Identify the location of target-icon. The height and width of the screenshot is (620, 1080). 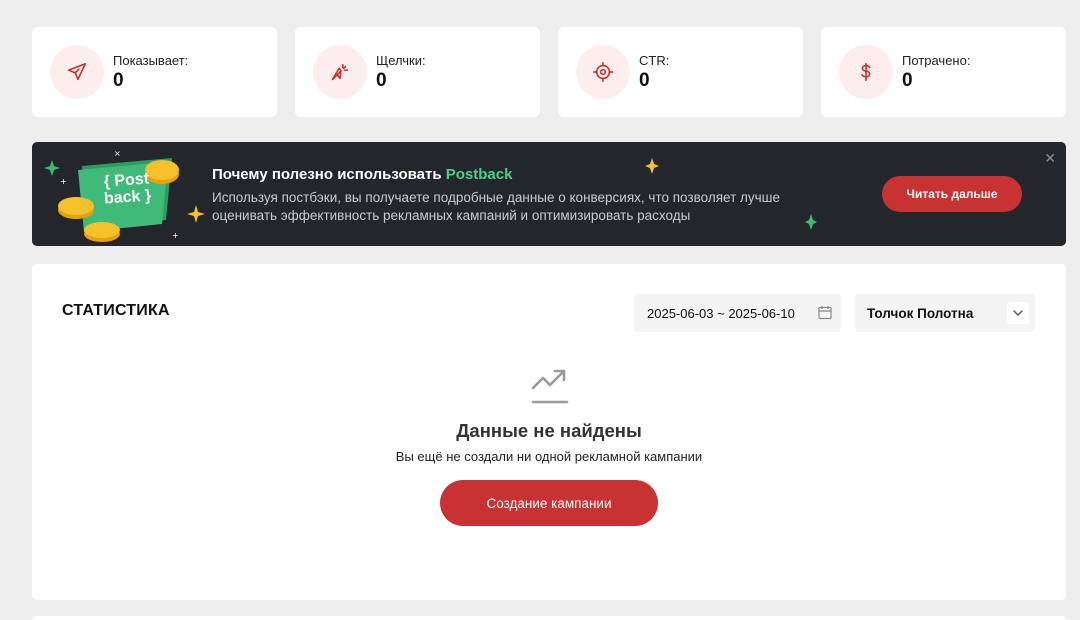
(603, 72).